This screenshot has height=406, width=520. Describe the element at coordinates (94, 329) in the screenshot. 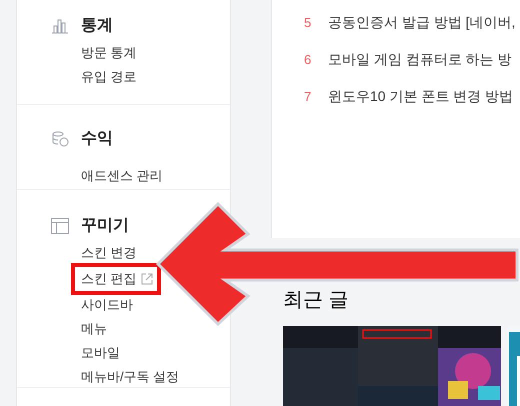

I see `menu-link: 메뉴` at that location.